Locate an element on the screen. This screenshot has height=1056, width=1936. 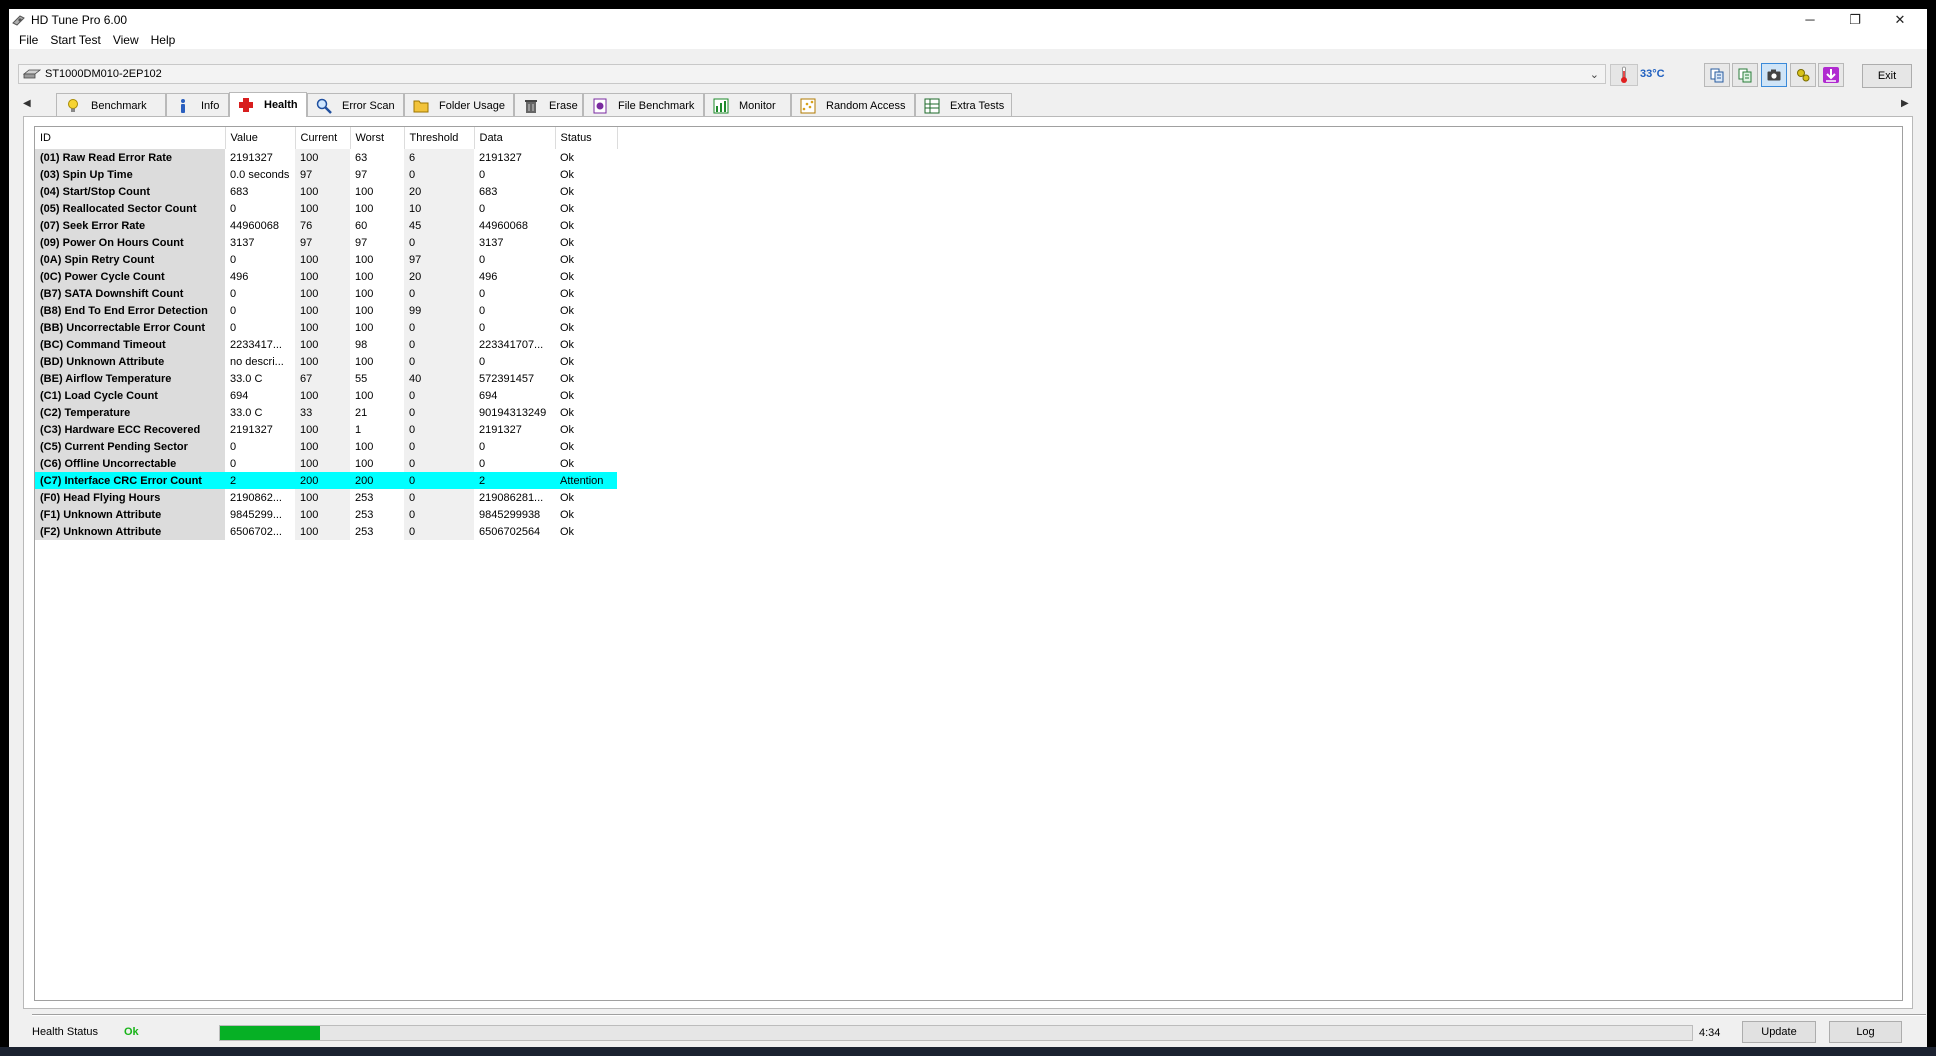
restore-button: ❐ is located at coordinates (1855, 19).